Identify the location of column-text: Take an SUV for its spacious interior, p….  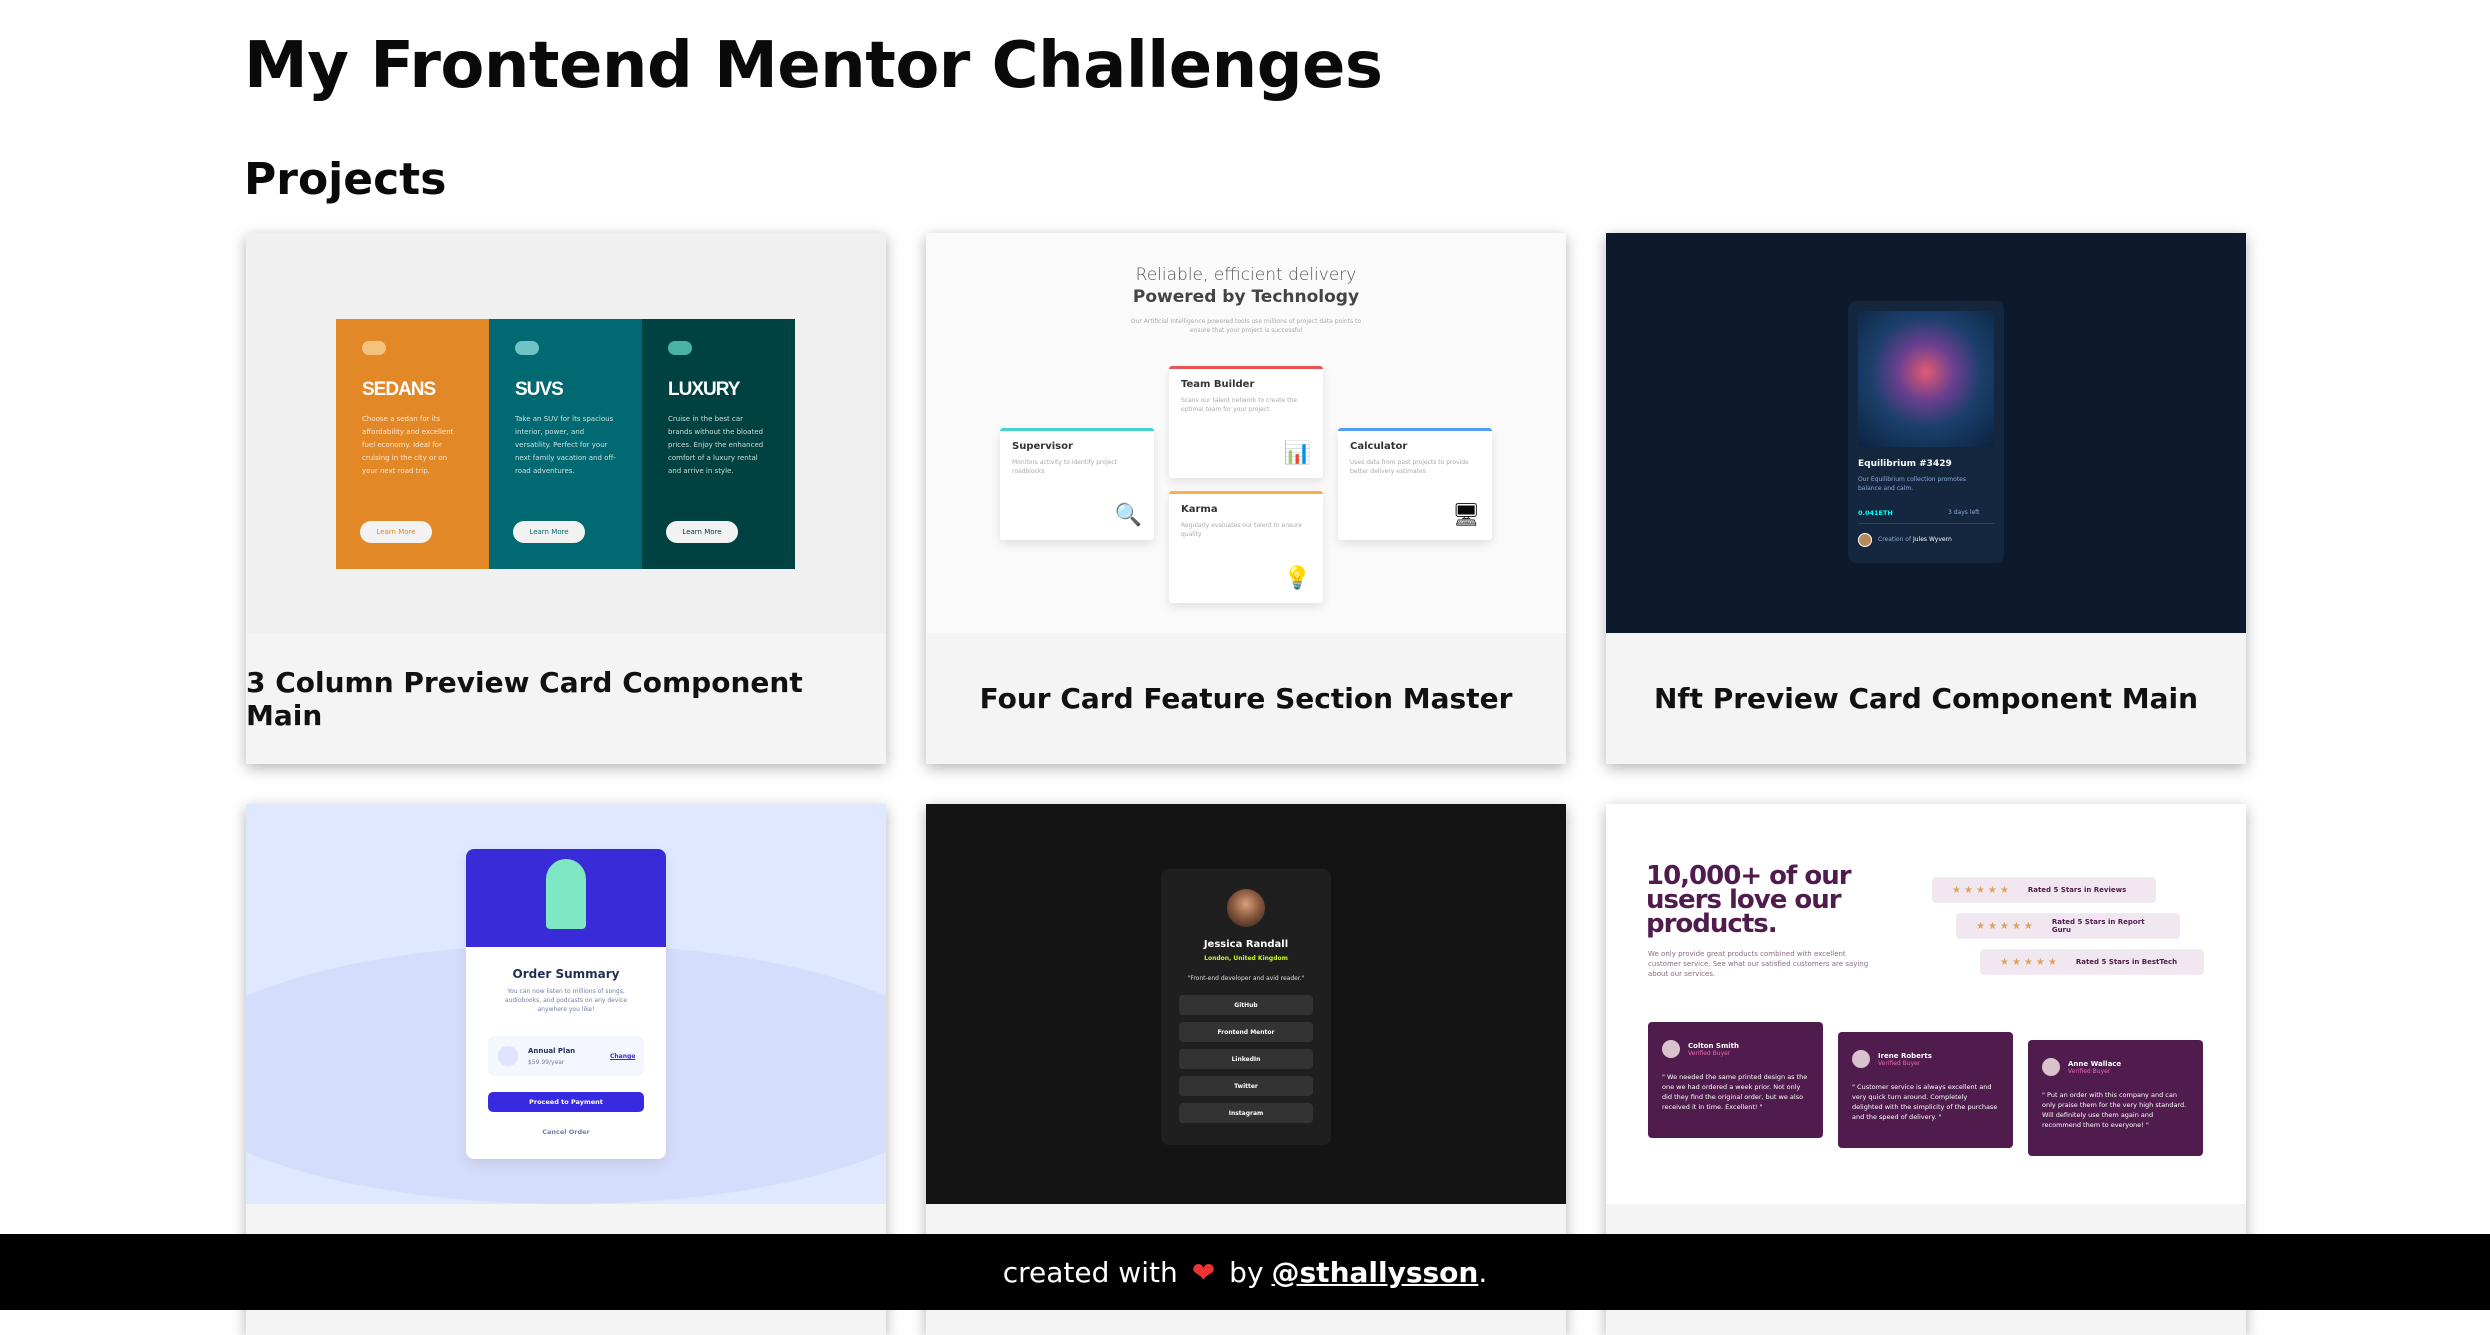
(565, 445).